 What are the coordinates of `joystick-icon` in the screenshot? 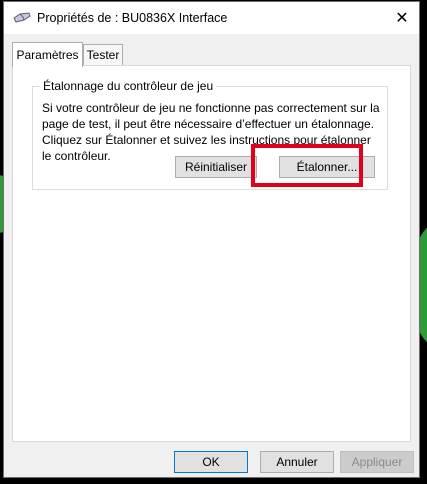 It's located at (22, 18).